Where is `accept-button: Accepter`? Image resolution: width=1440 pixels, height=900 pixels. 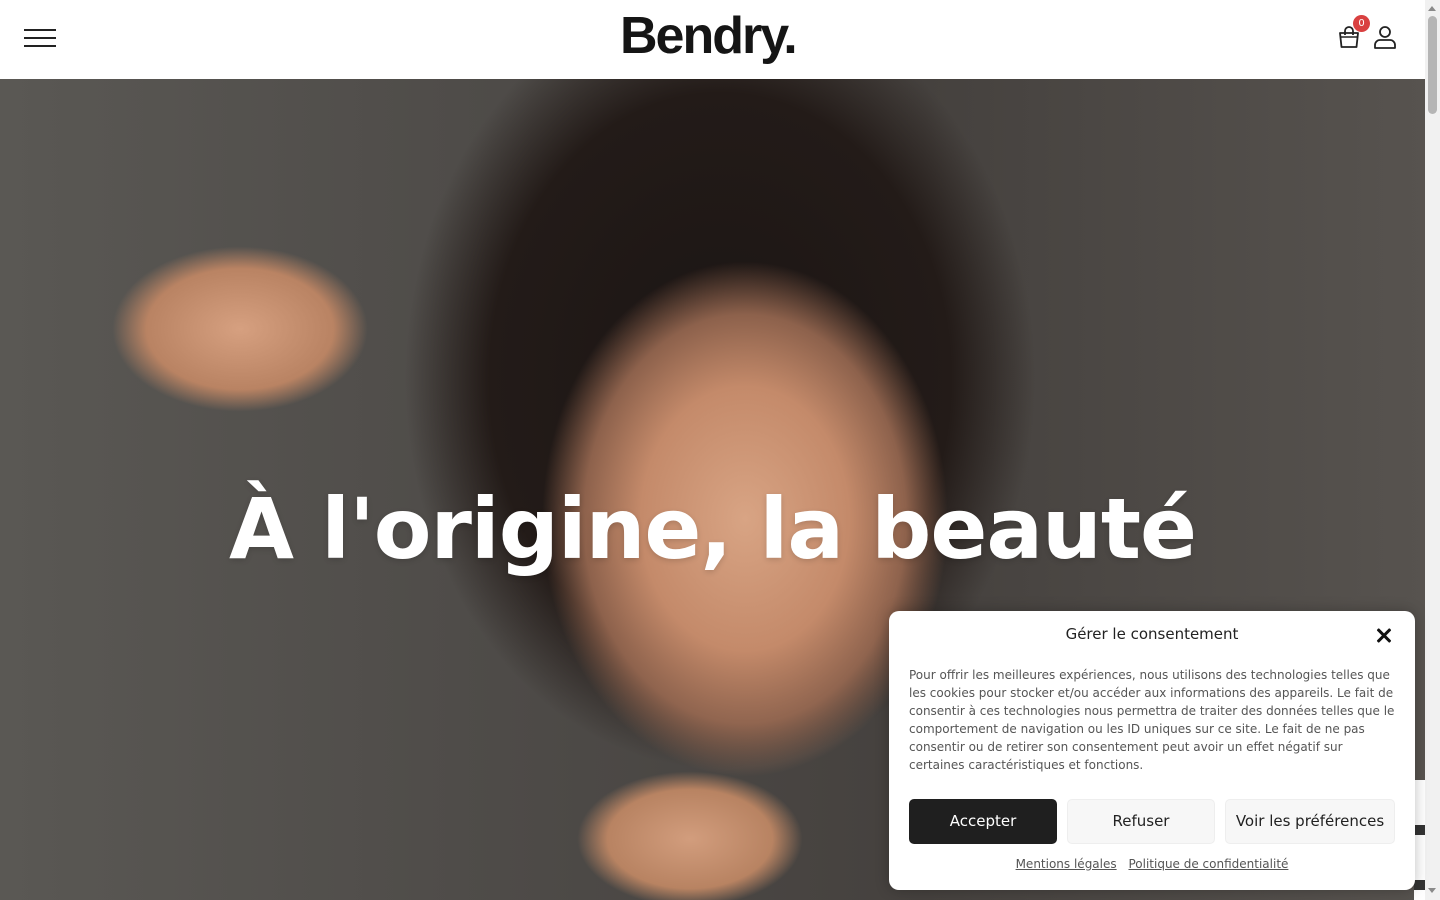 accept-button: Accepter is located at coordinates (983, 821).